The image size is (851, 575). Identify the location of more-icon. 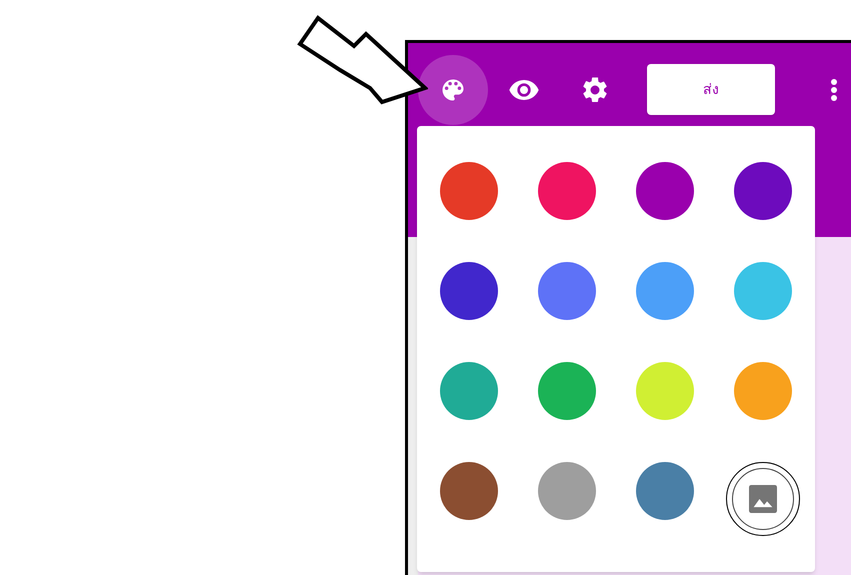
(834, 90).